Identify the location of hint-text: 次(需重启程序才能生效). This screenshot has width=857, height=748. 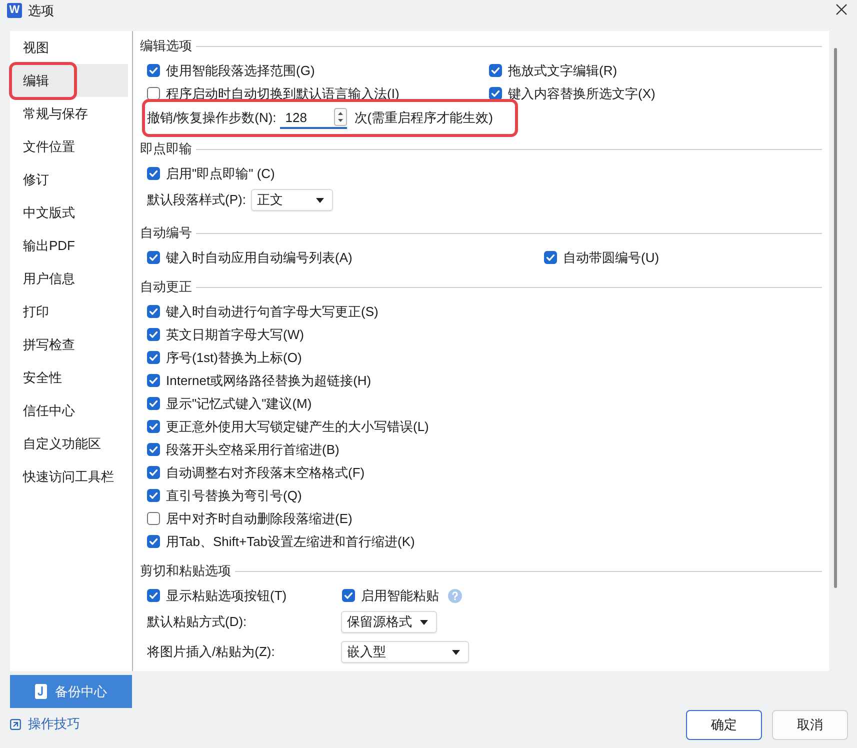
(423, 118).